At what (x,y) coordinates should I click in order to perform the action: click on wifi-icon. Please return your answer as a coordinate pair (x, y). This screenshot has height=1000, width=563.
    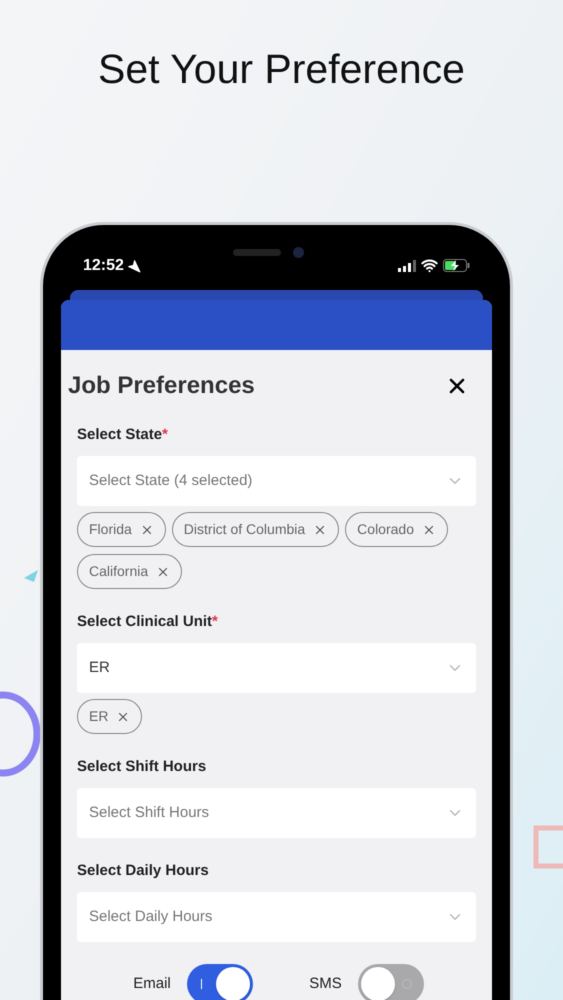
    Looking at the image, I should click on (429, 265).